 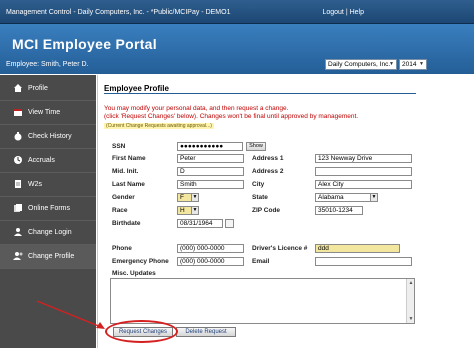 I want to click on sidebar-item-label: Accruals, so click(x=41, y=160).